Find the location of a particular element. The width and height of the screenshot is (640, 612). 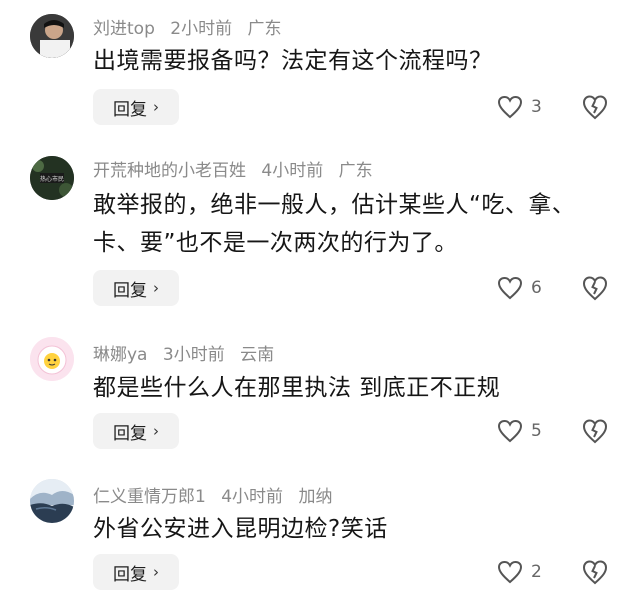

location: 加纳 is located at coordinates (315, 497).